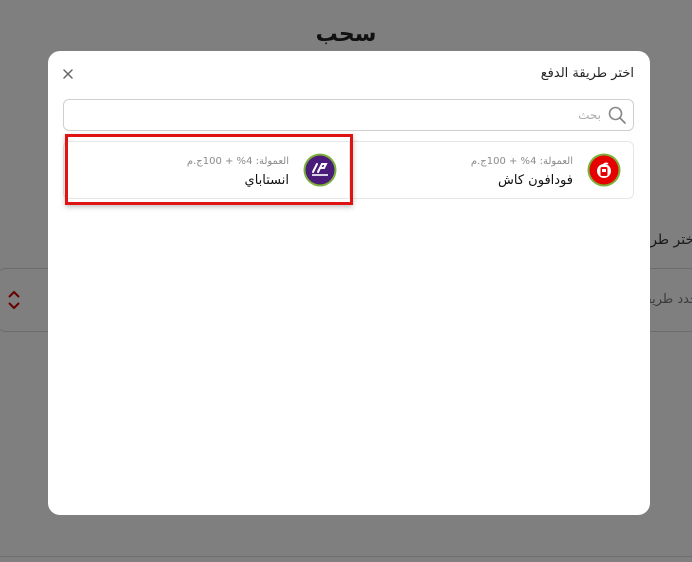 The image size is (692, 562). What do you see at coordinates (266, 180) in the screenshot?
I see `method-name: انستاباي` at bounding box center [266, 180].